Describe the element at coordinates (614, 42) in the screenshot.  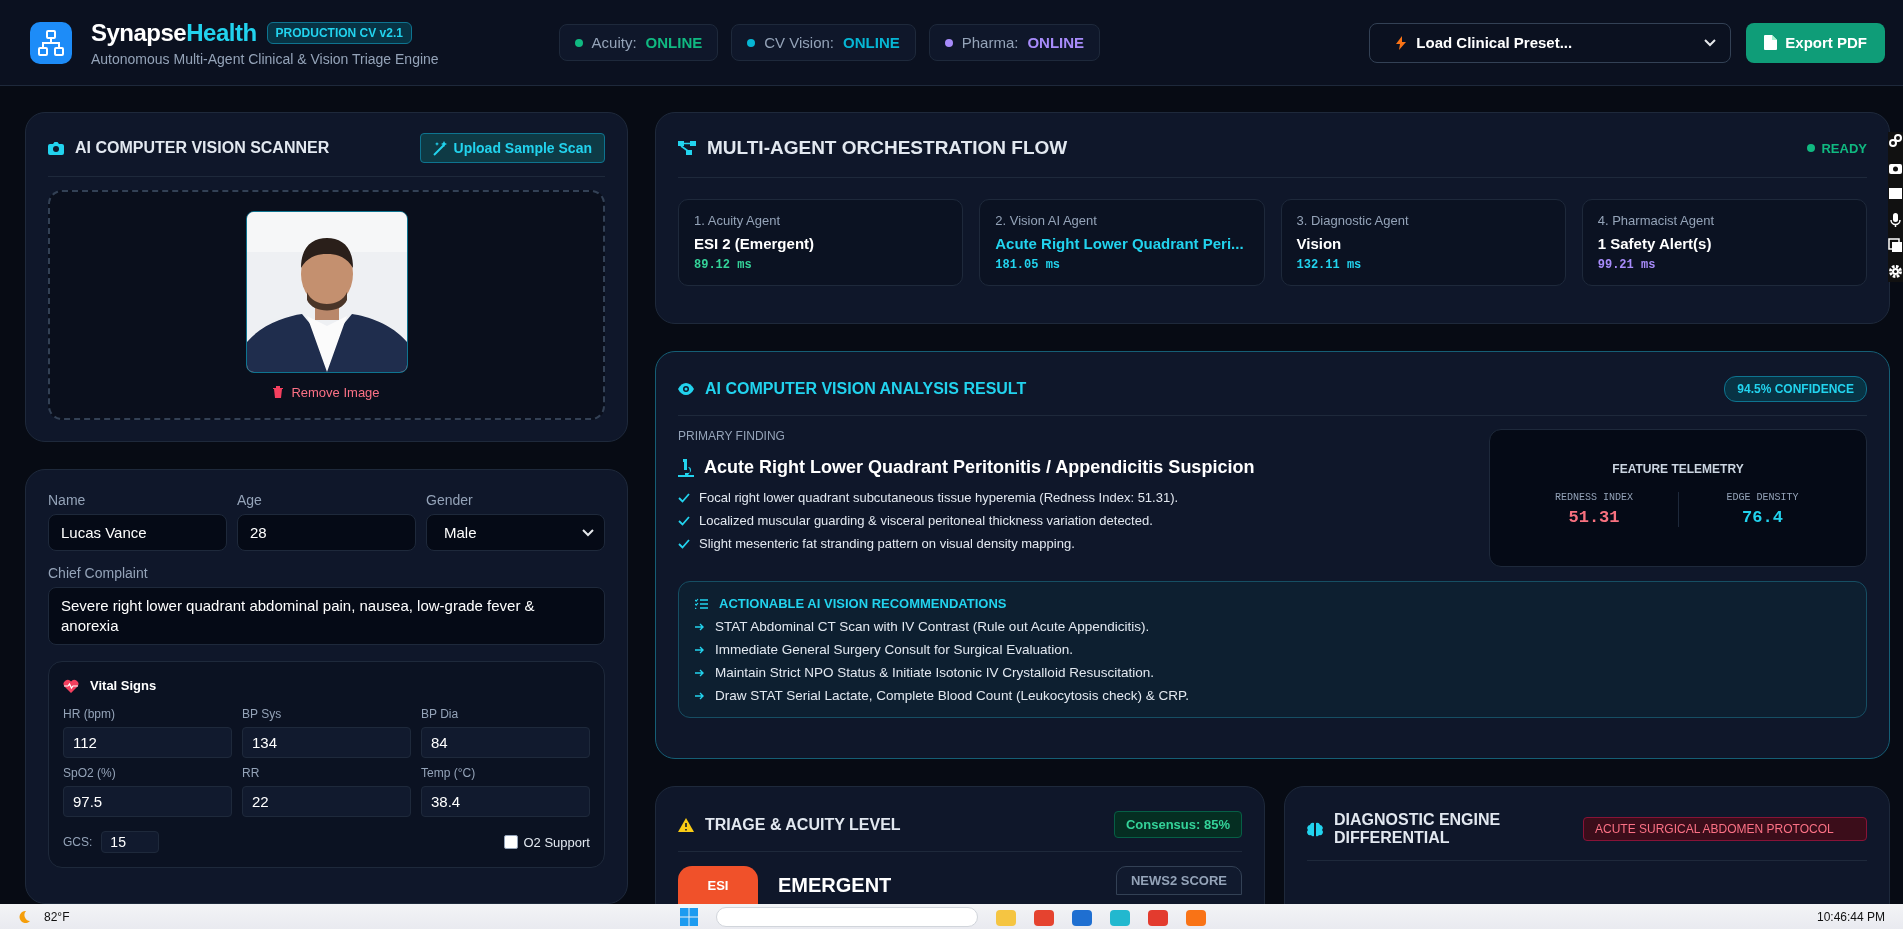
I see `status-label: Acuity:` at that location.